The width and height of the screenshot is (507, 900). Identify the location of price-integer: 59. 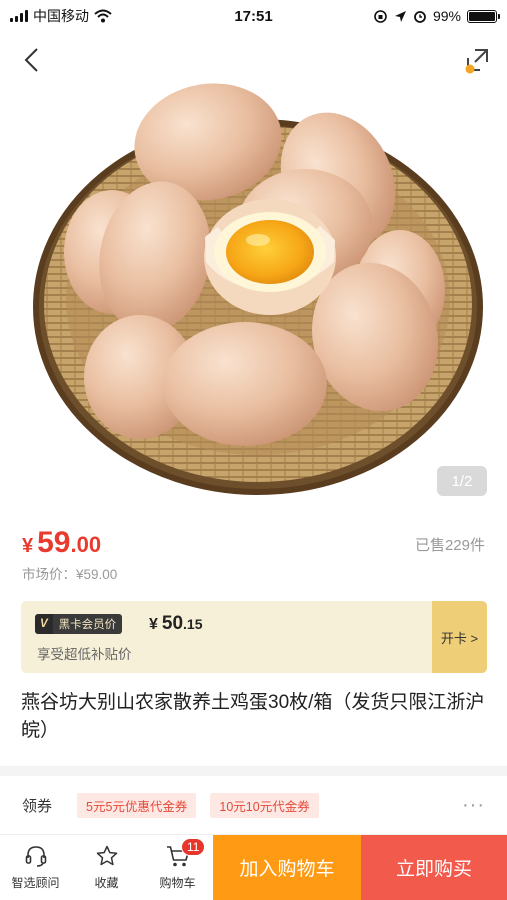
(54, 542).